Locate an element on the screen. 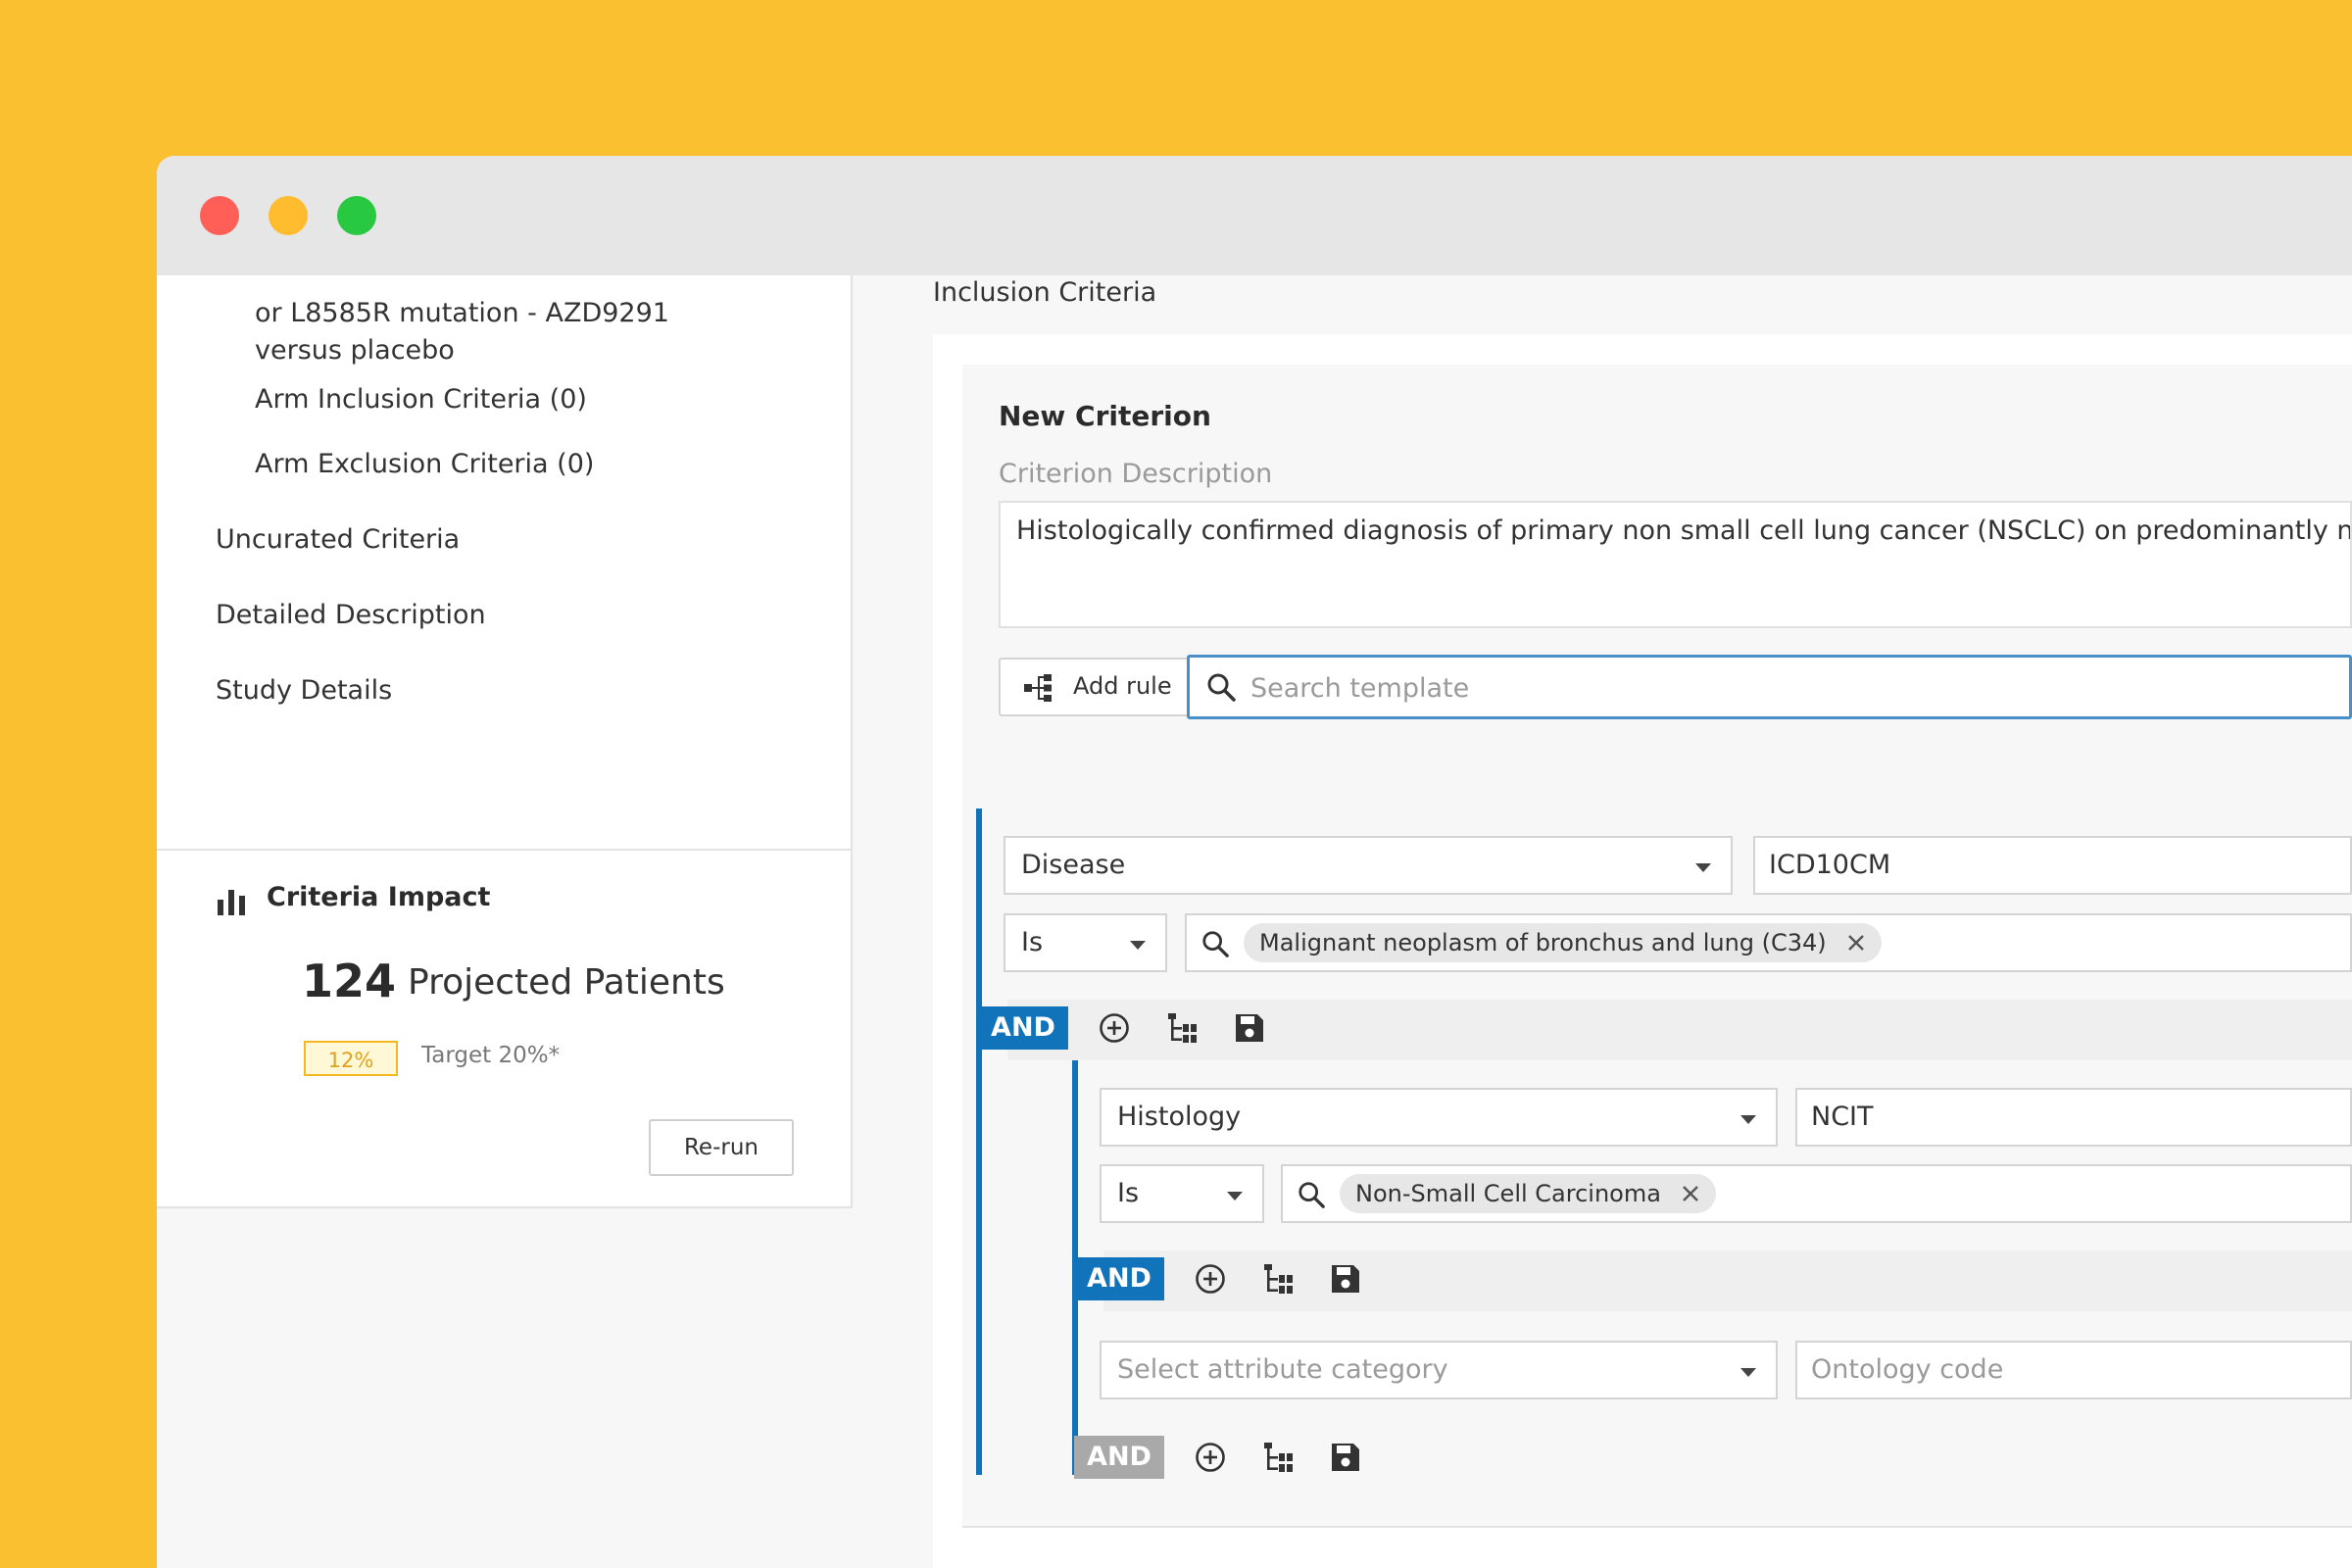  percentage-badge: 12% is located at coordinates (351, 1058).